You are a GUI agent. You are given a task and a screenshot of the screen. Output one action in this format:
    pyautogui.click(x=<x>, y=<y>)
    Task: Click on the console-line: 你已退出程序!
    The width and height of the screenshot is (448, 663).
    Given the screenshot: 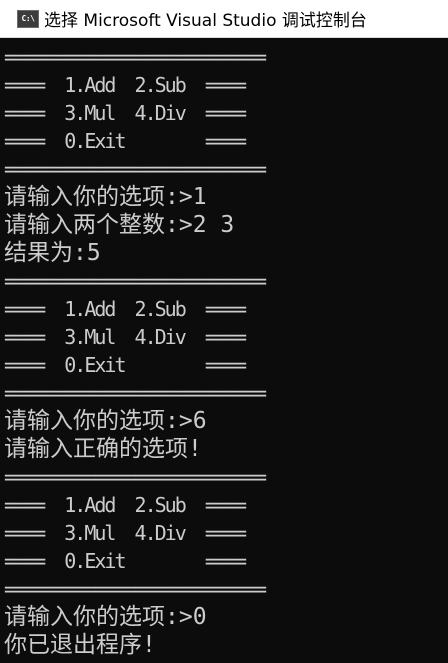 What is the action you would take?
    pyautogui.click(x=80, y=645)
    